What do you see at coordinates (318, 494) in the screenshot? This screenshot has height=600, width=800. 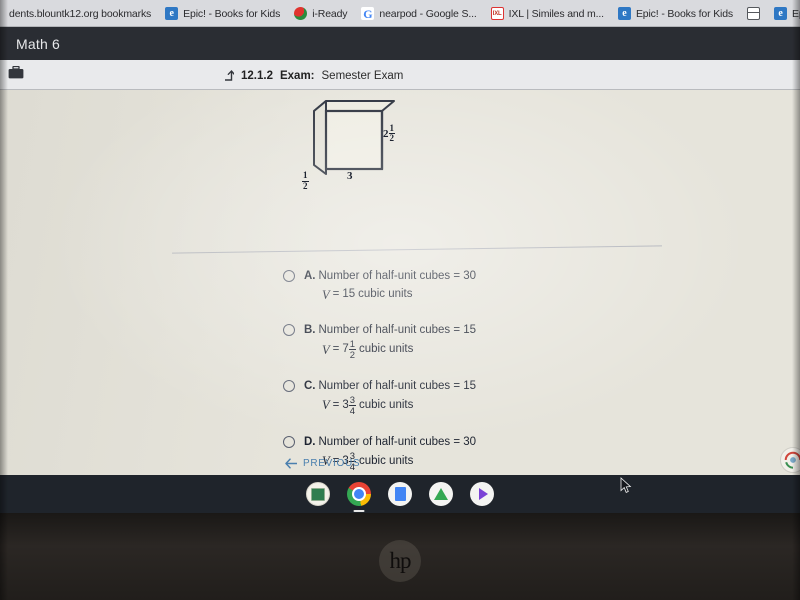 I see `launcher-icon` at bounding box center [318, 494].